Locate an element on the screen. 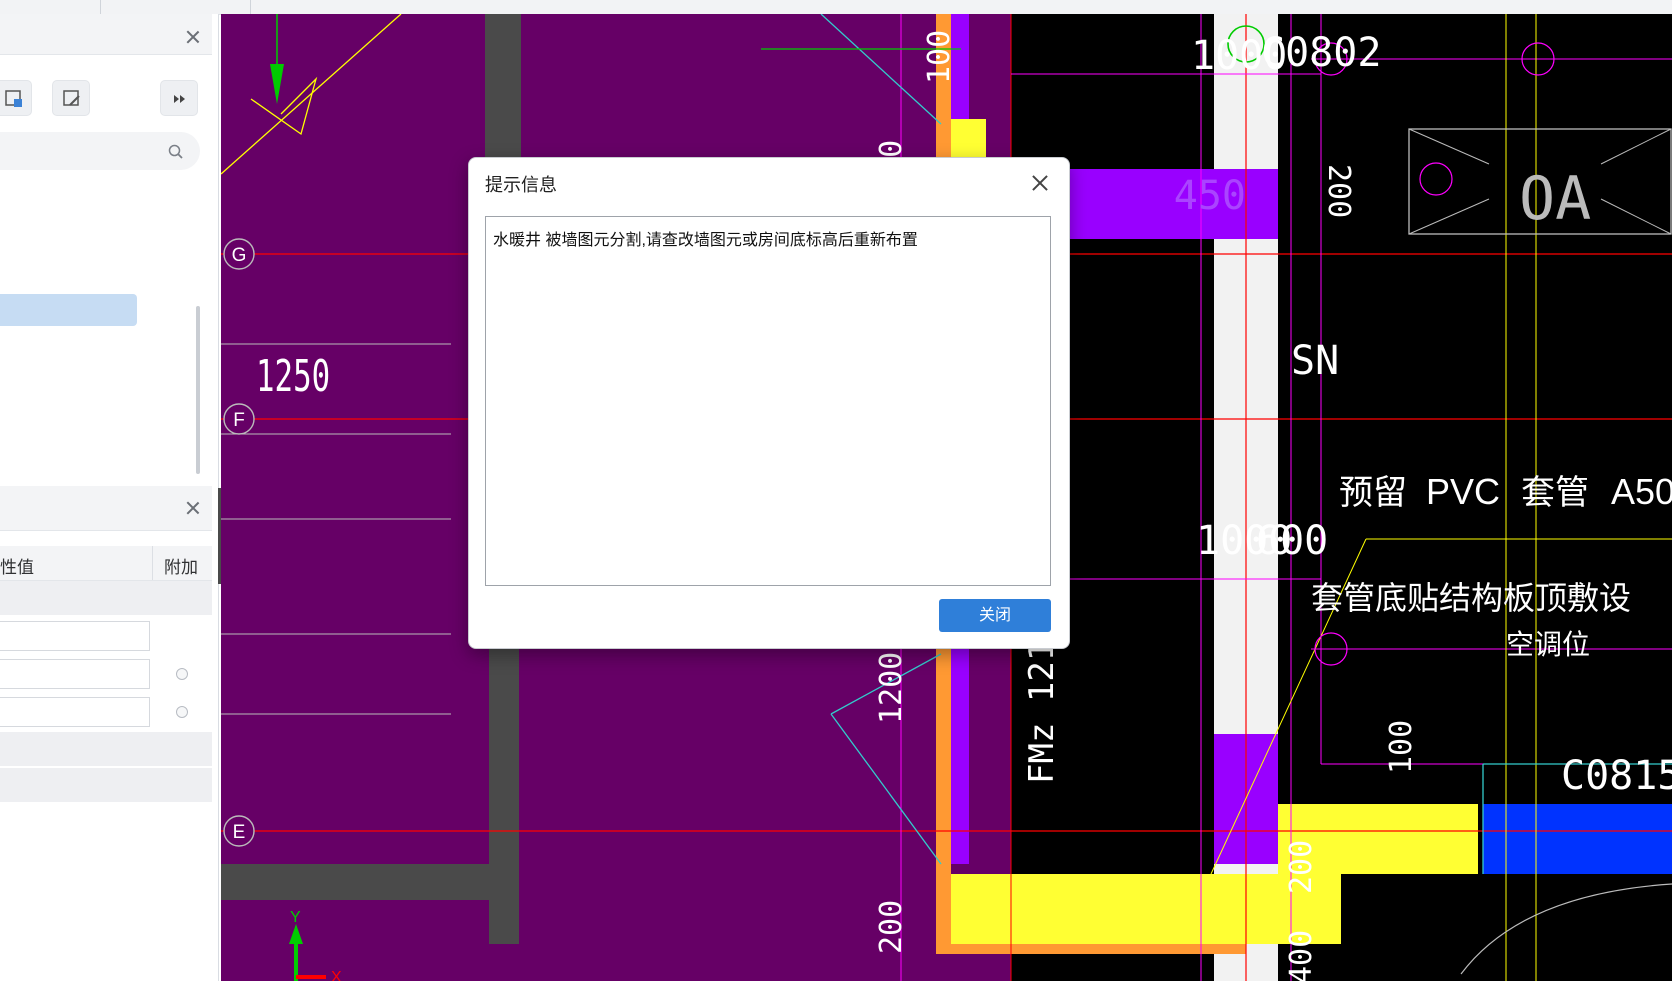 The width and height of the screenshot is (1672, 981). panel-header-properties is located at coordinates (106, 508).